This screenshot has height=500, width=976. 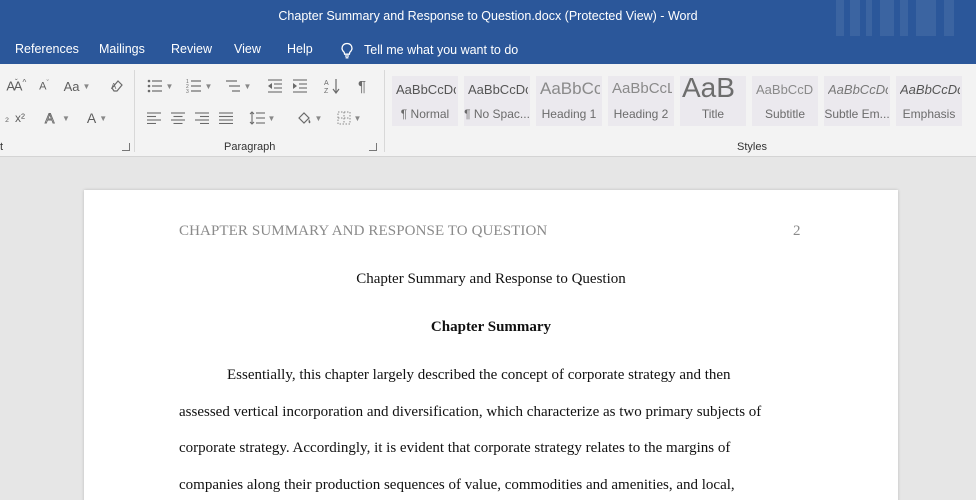 I want to click on multilevel-list-button: ▼, so click(x=238, y=86).